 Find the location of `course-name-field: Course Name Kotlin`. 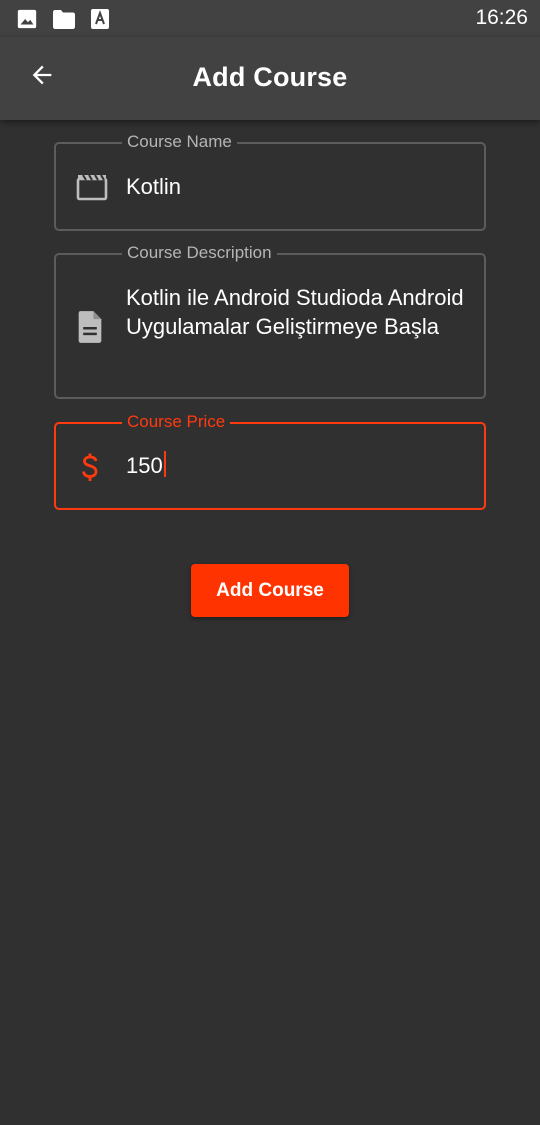

course-name-field: Course Name Kotlin is located at coordinates (270, 181).